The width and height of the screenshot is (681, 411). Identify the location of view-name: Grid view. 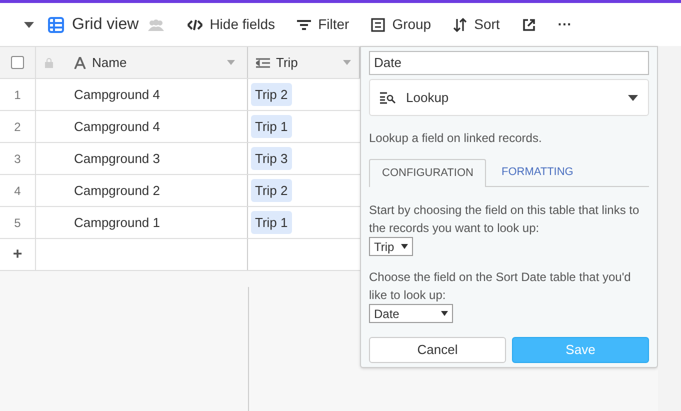
(105, 24).